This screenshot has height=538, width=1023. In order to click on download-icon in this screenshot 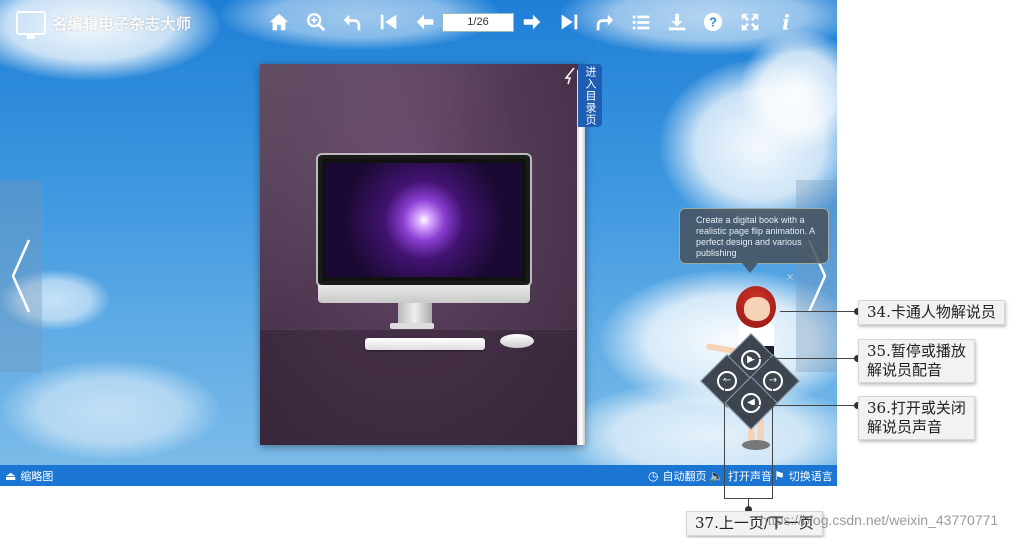, I will do `click(677, 22)`.